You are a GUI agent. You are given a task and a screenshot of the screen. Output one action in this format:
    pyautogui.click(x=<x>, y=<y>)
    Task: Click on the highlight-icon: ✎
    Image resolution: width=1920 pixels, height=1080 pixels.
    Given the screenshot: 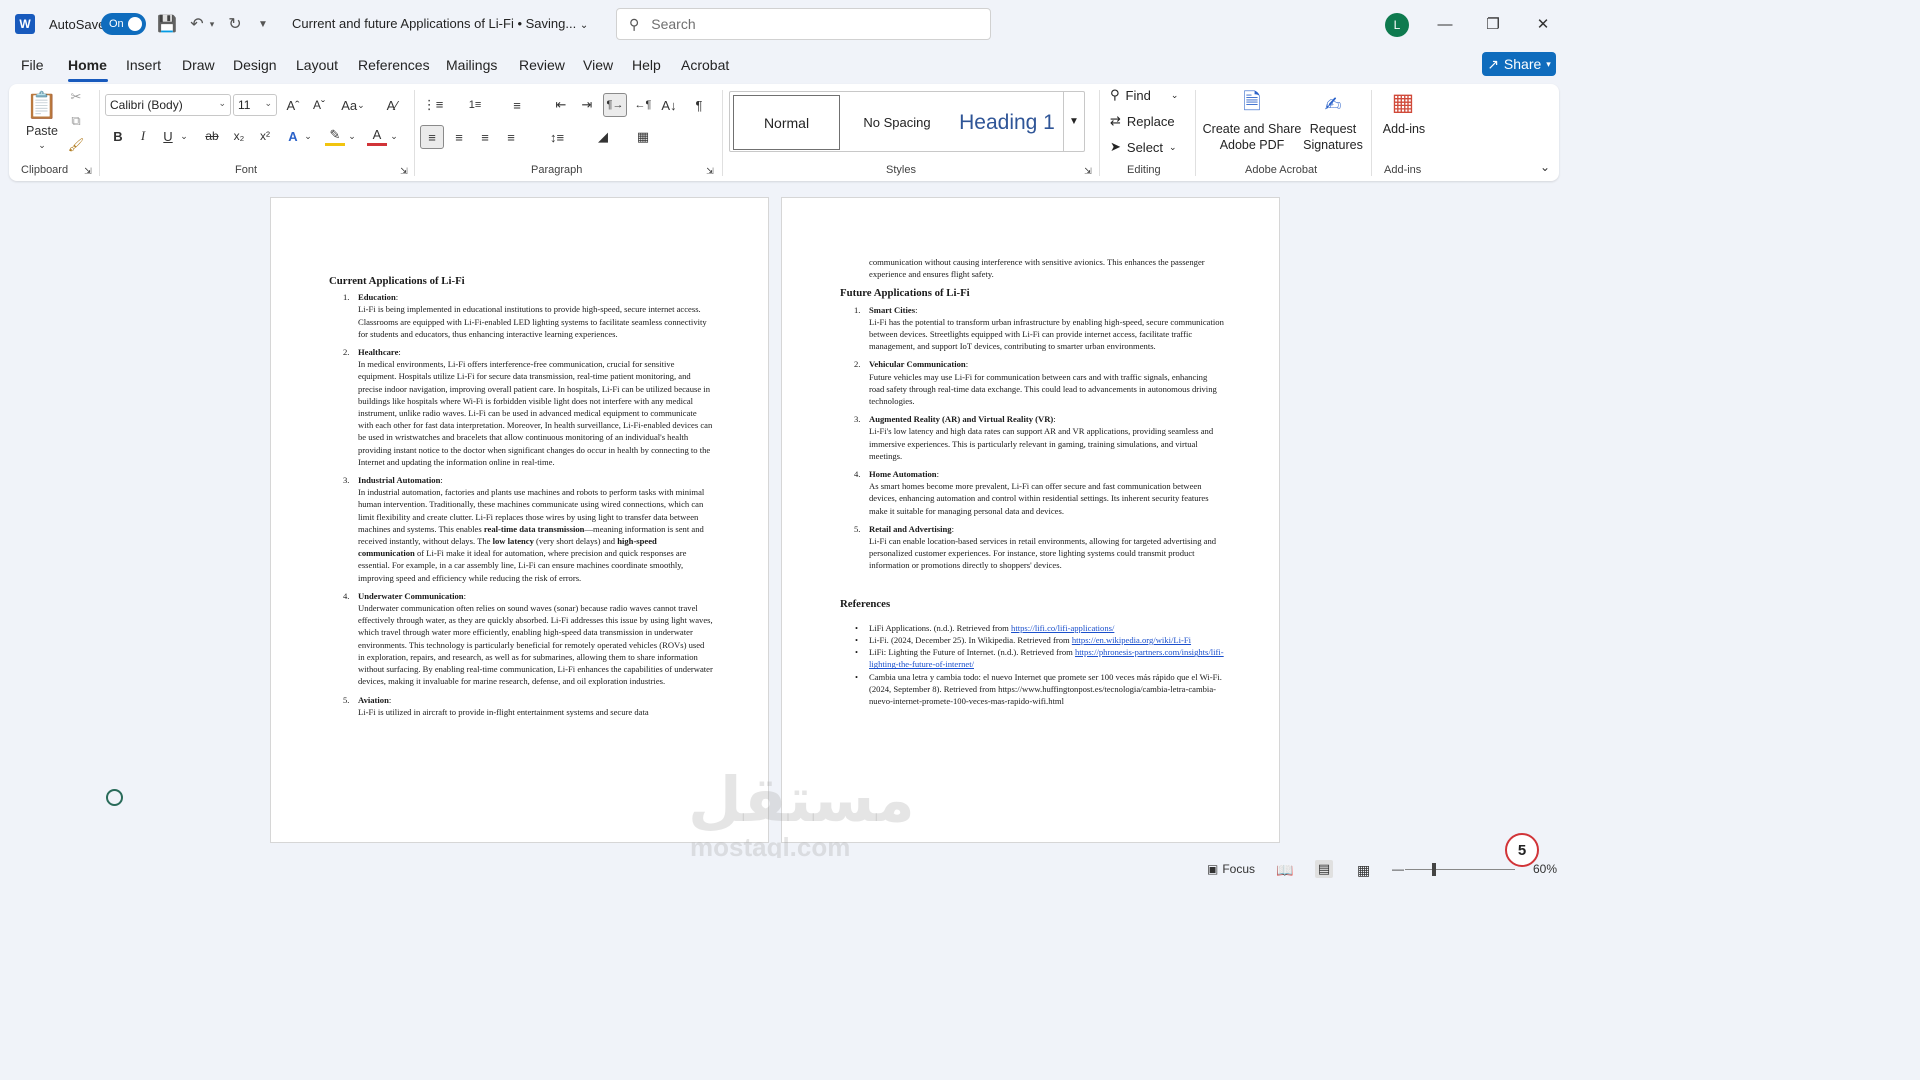 What is the action you would take?
    pyautogui.click(x=335, y=136)
    